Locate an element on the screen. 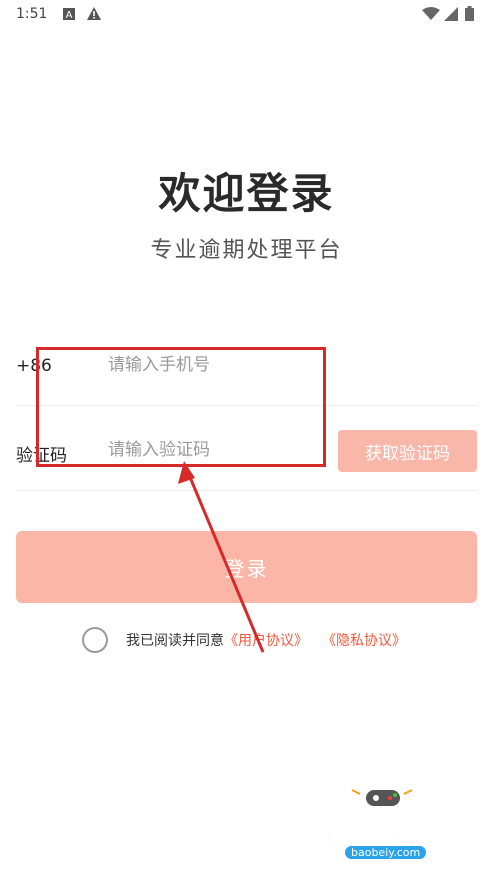  get-code-button: 获取验证码 is located at coordinates (407, 451).